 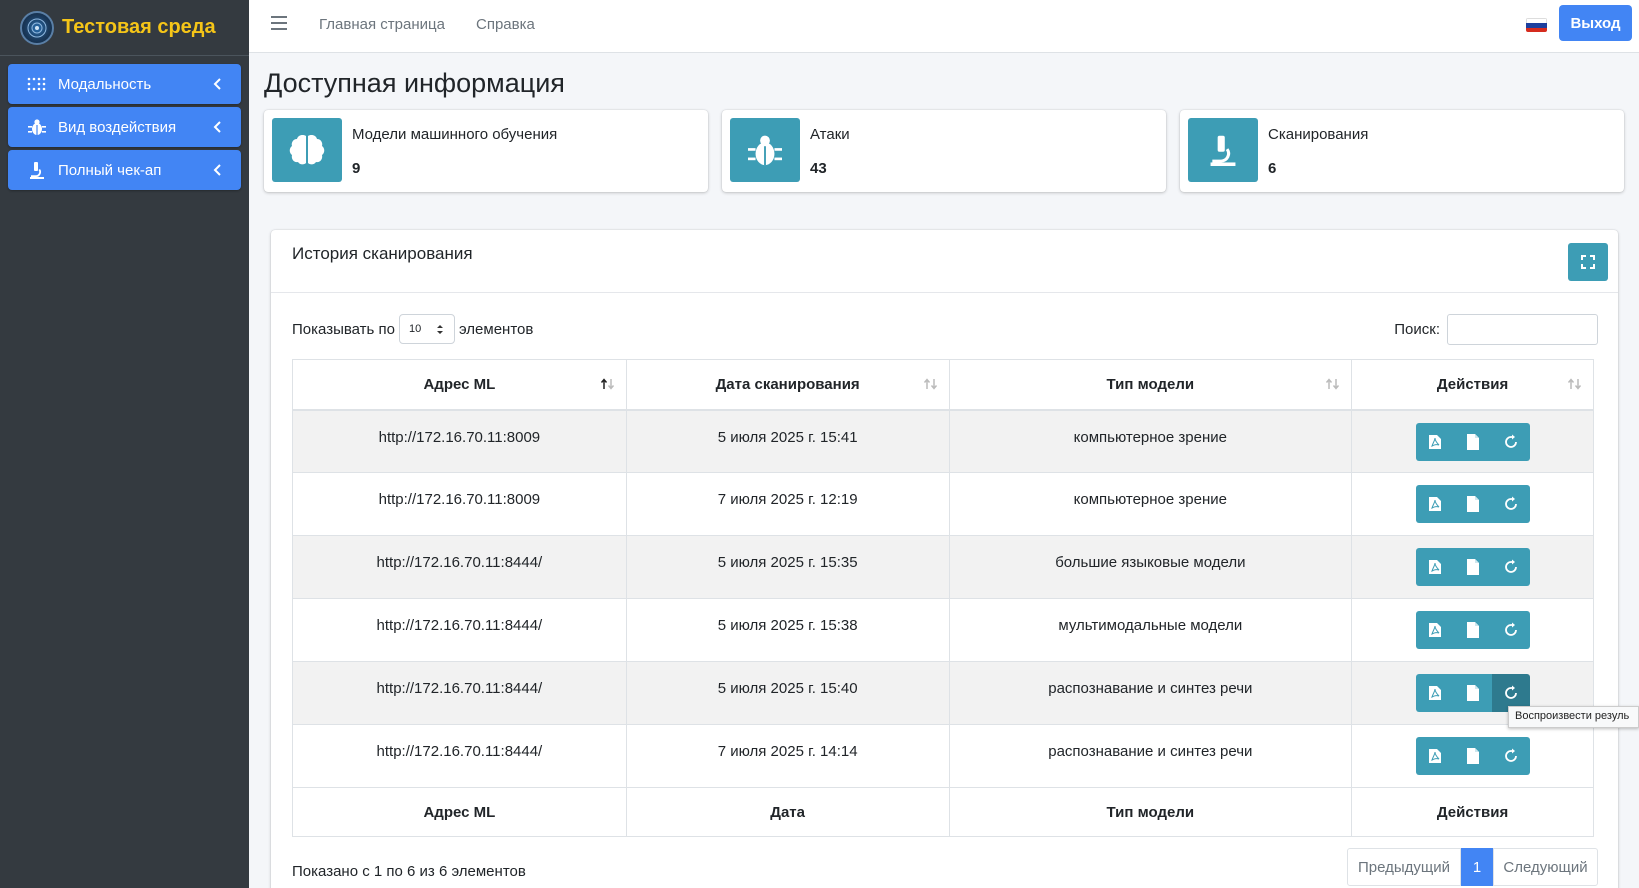 I want to click on pagination: Предыдущий 1 Следующий, so click(x=1472, y=867).